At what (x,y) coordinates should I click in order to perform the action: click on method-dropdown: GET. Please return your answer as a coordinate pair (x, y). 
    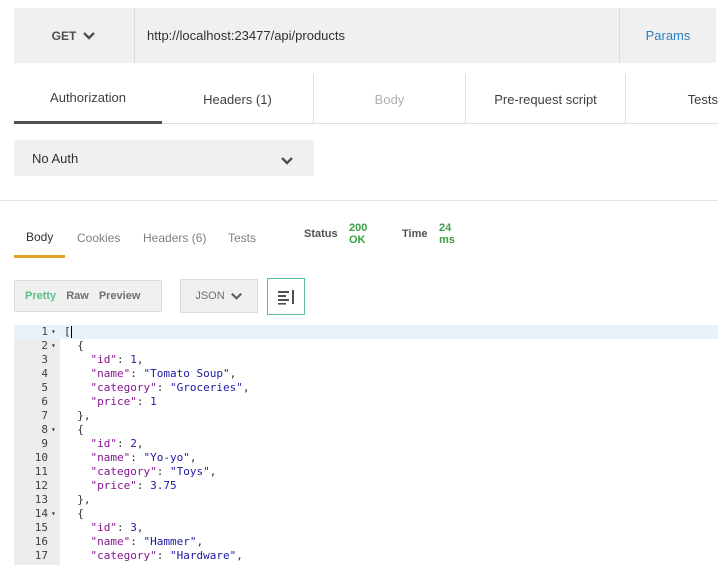
    Looking at the image, I should click on (74, 35).